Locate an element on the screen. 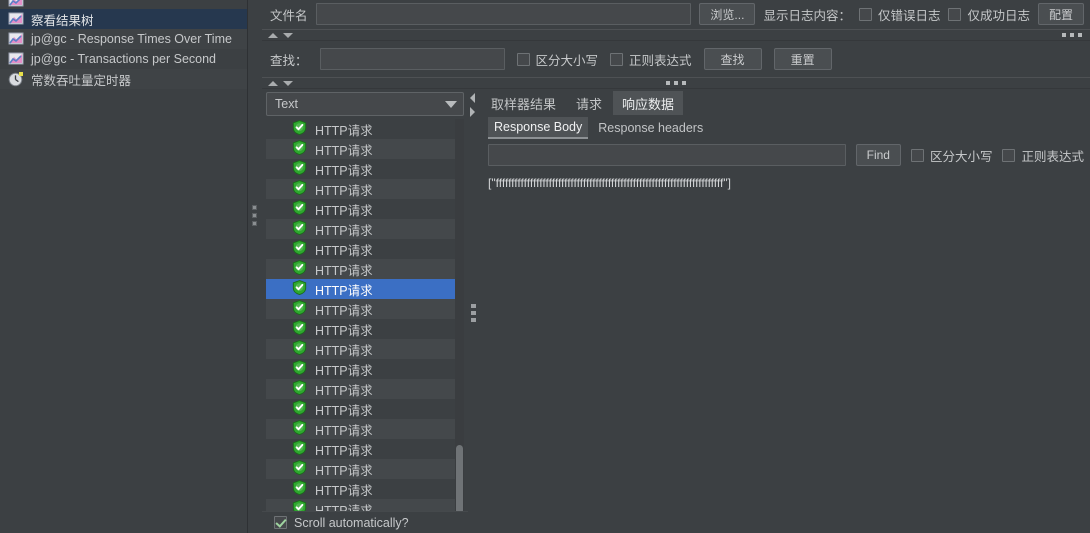  splitter-grip is located at coordinates (254, 215).